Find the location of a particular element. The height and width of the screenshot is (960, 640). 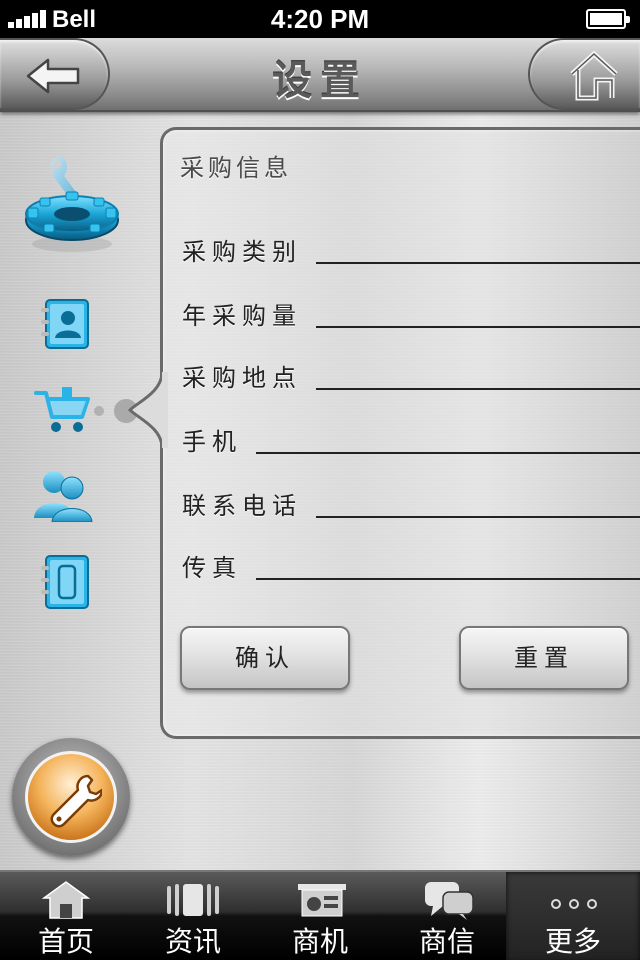

more-dots-icon is located at coordinates (574, 904).